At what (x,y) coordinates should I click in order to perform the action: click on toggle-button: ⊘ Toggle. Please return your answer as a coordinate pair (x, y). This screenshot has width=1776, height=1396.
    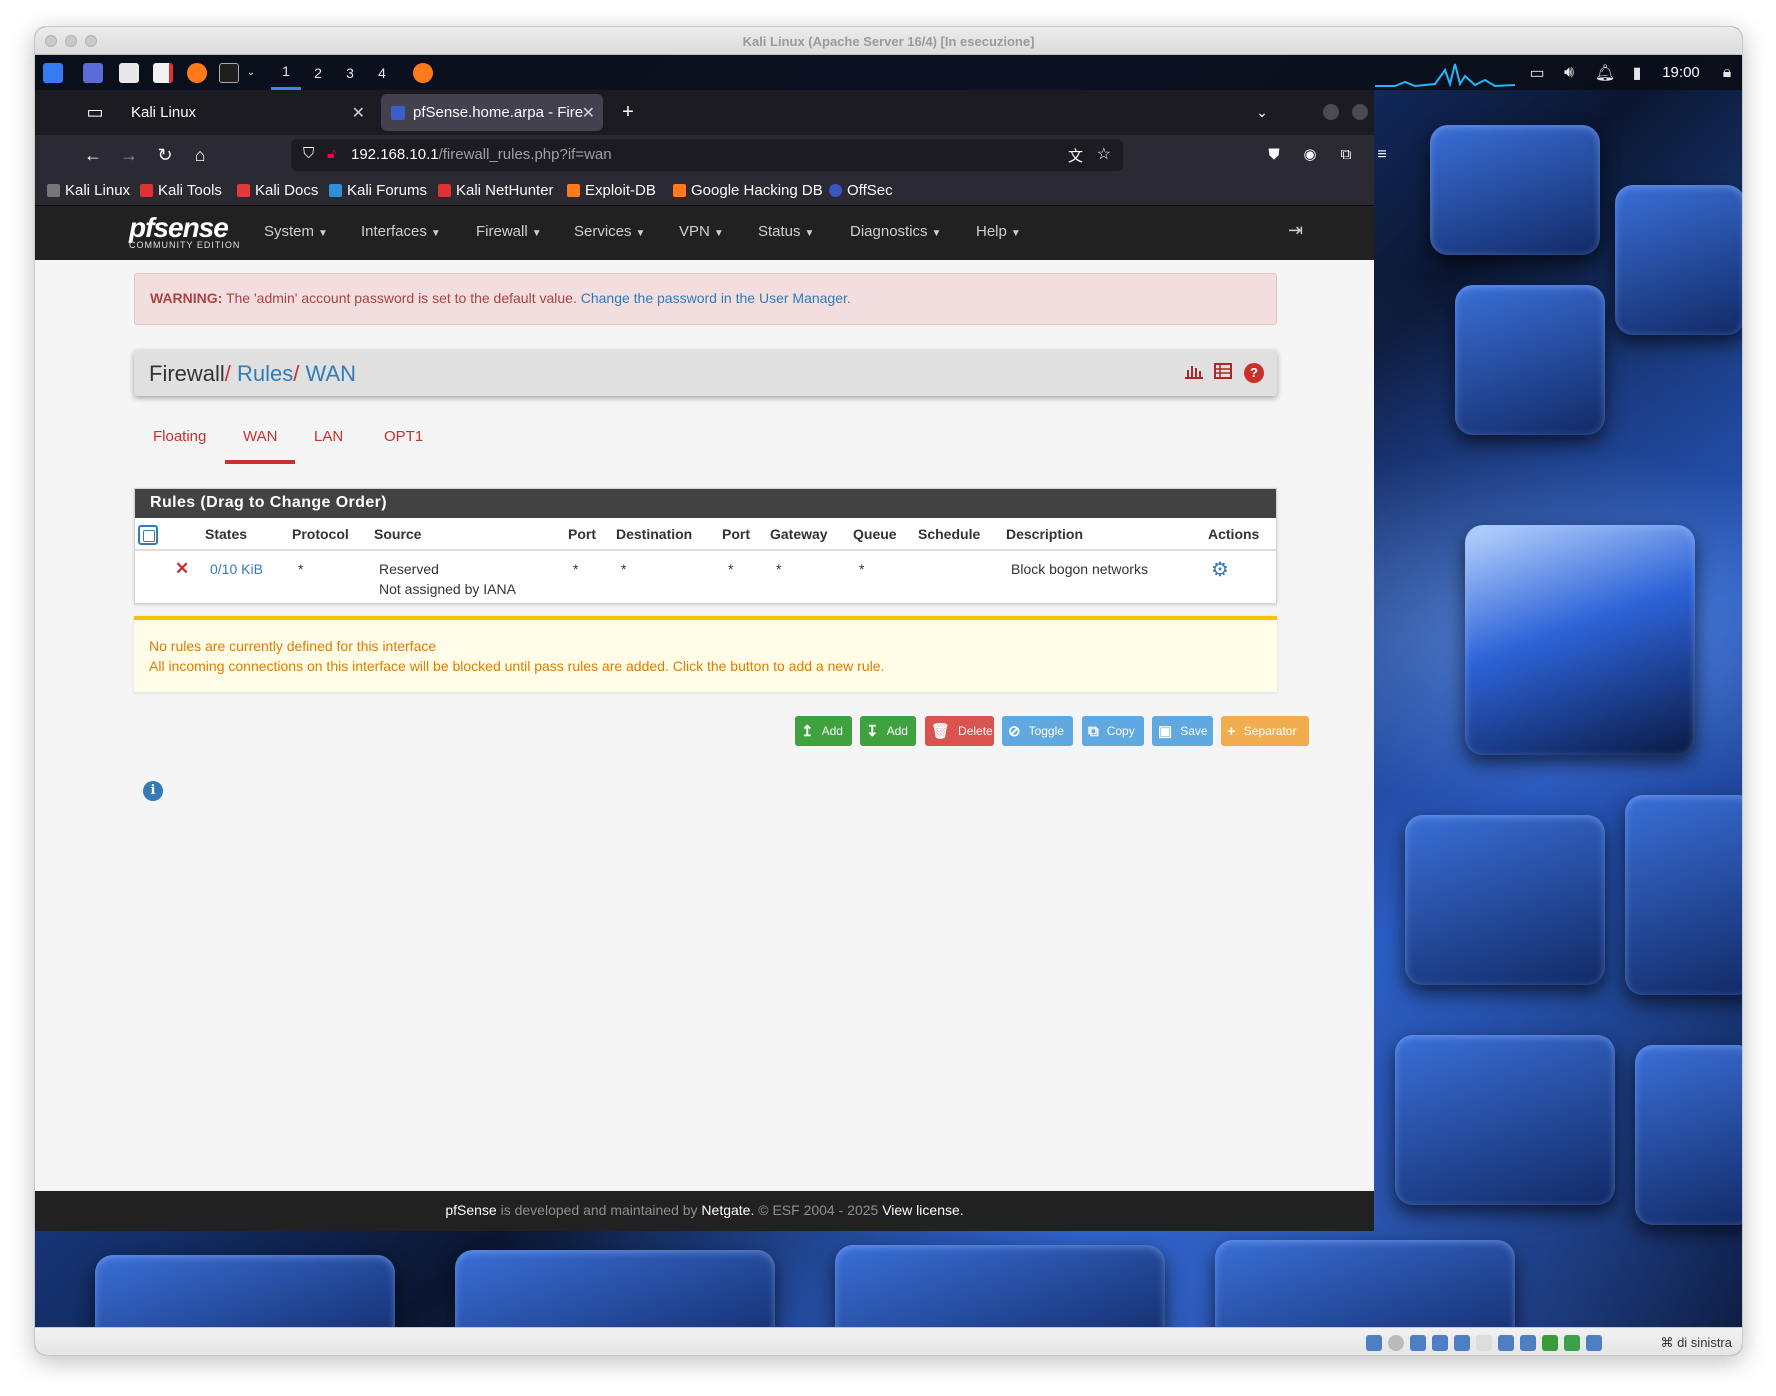
    Looking at the image, I should click on (1037, 731).